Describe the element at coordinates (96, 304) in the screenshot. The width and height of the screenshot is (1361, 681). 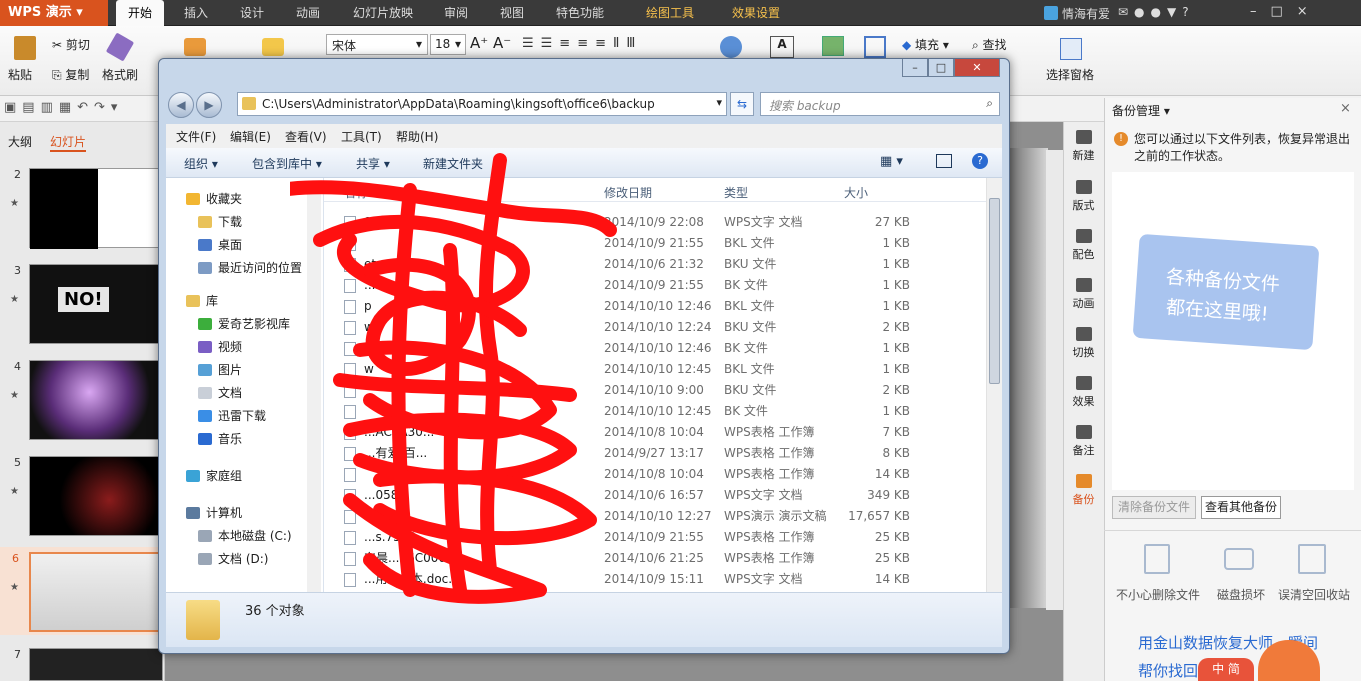
I see `slide-thumbnail-3: NO!` at that location.